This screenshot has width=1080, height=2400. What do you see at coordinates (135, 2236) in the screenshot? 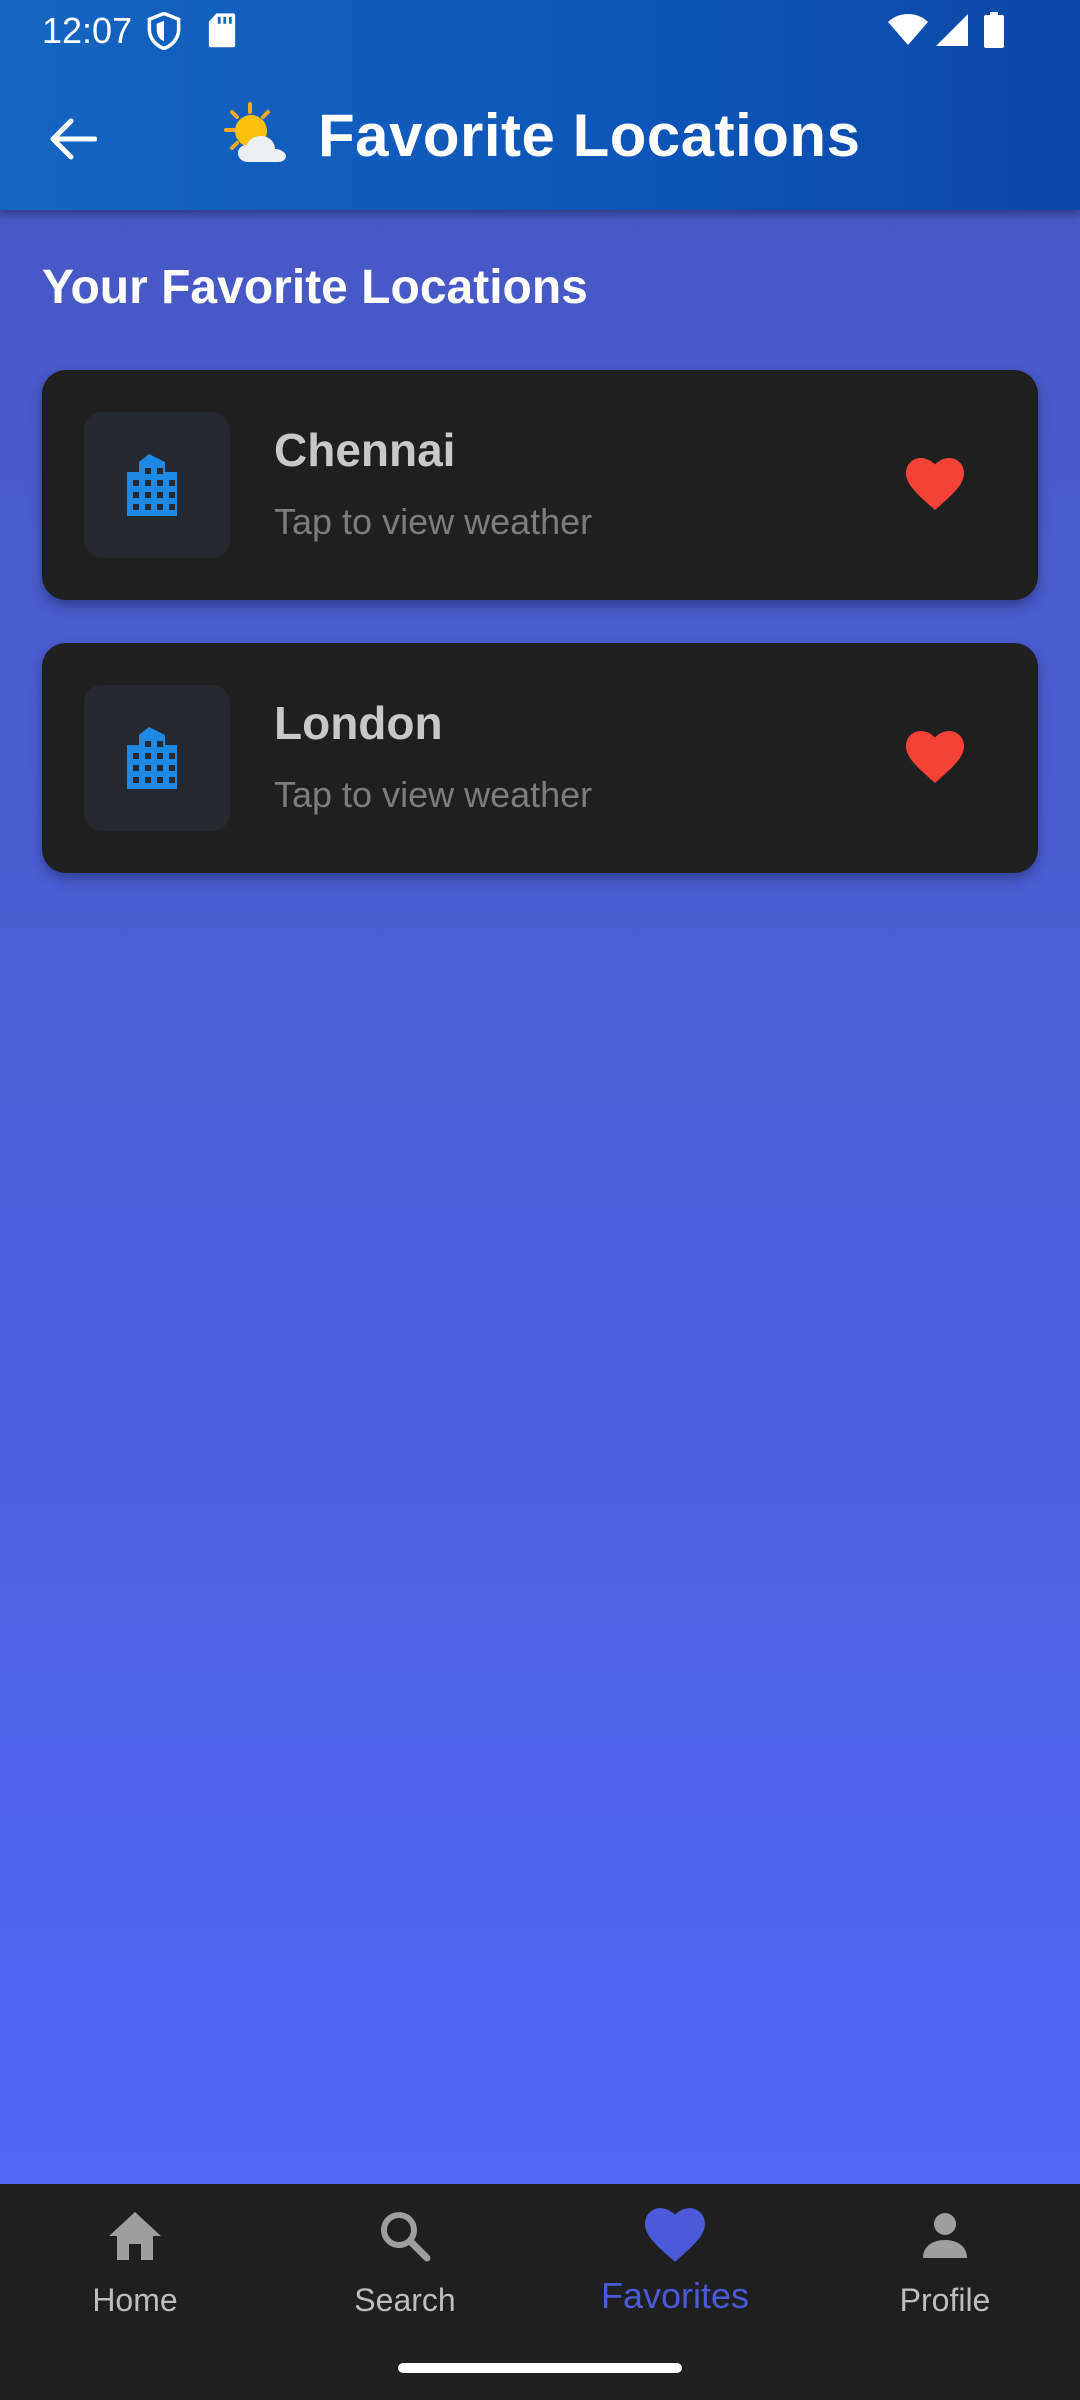
I see `home-icon` at bounding box center [135, 2236].